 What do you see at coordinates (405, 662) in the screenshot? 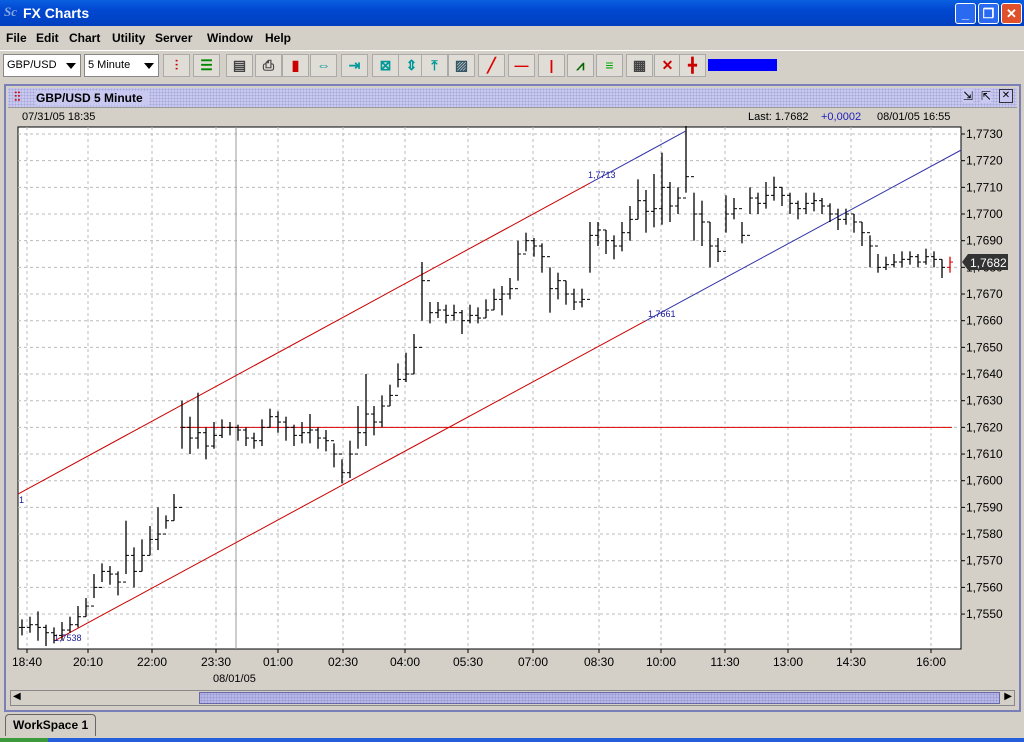
I see `x-tick-label: 04:00` at bounding box center [405, 662].